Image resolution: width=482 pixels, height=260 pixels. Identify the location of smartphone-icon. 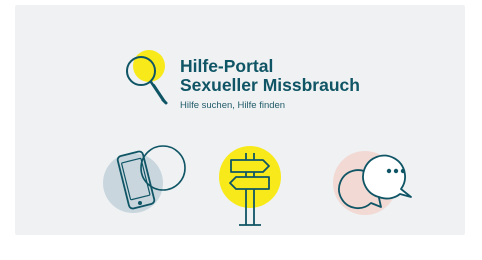
(148, 183).